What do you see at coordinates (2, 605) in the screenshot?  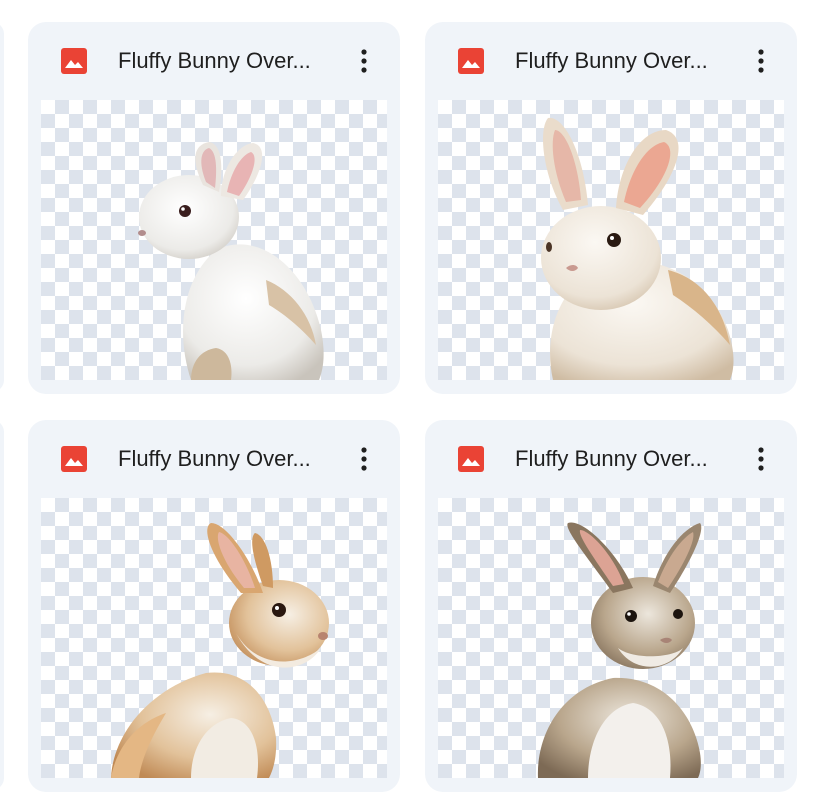 I see `partial-file-card-left-bottom` at bounding box center [2, 605].